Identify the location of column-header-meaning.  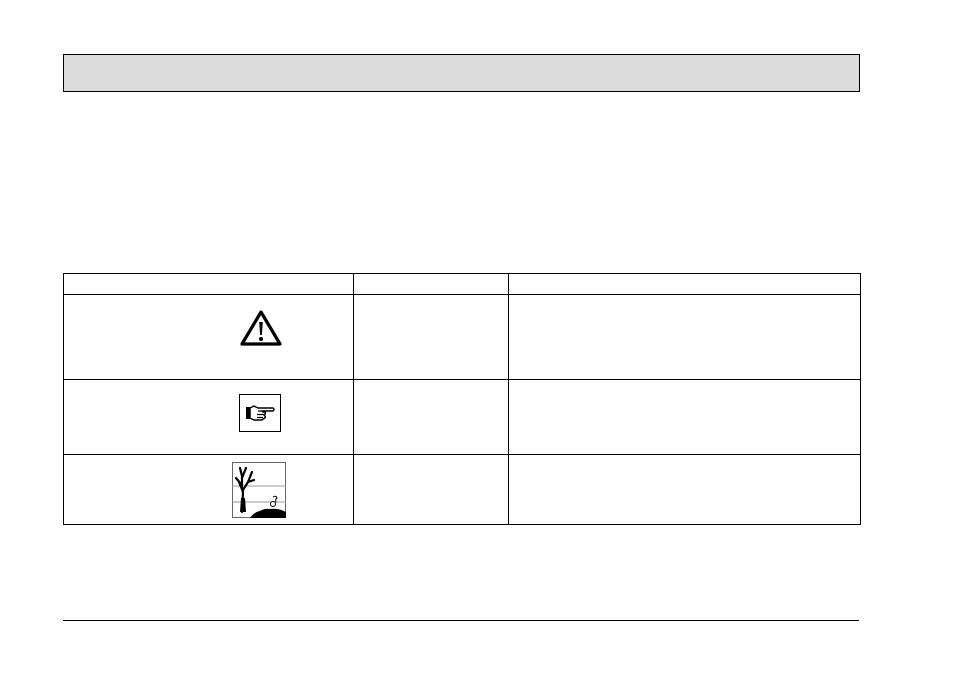
(431, 284).